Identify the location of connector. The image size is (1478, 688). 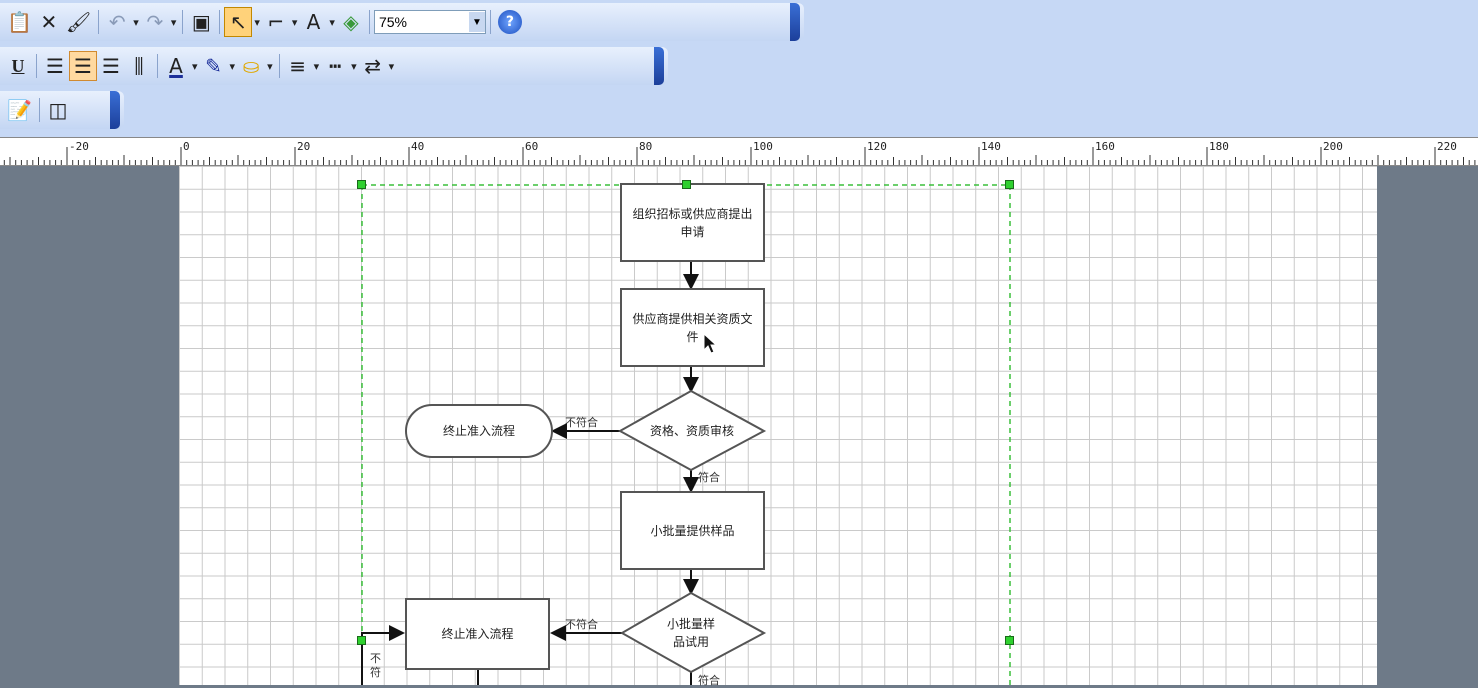
(383, 655).